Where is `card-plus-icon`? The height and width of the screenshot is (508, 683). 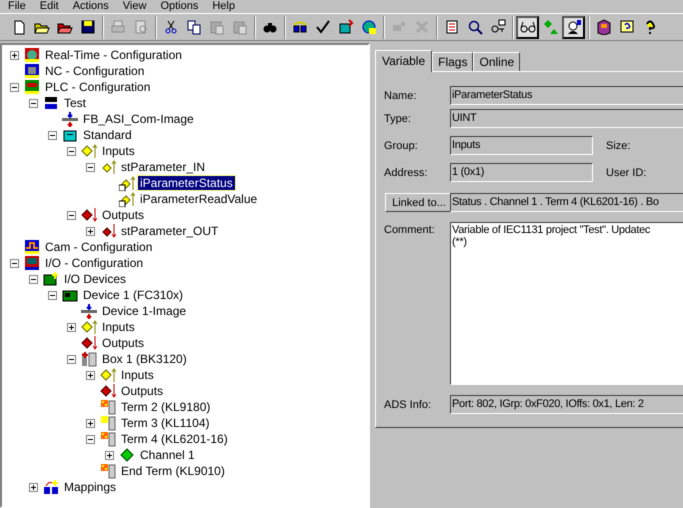 card-plus-icon is located at coordinates (51, 279).